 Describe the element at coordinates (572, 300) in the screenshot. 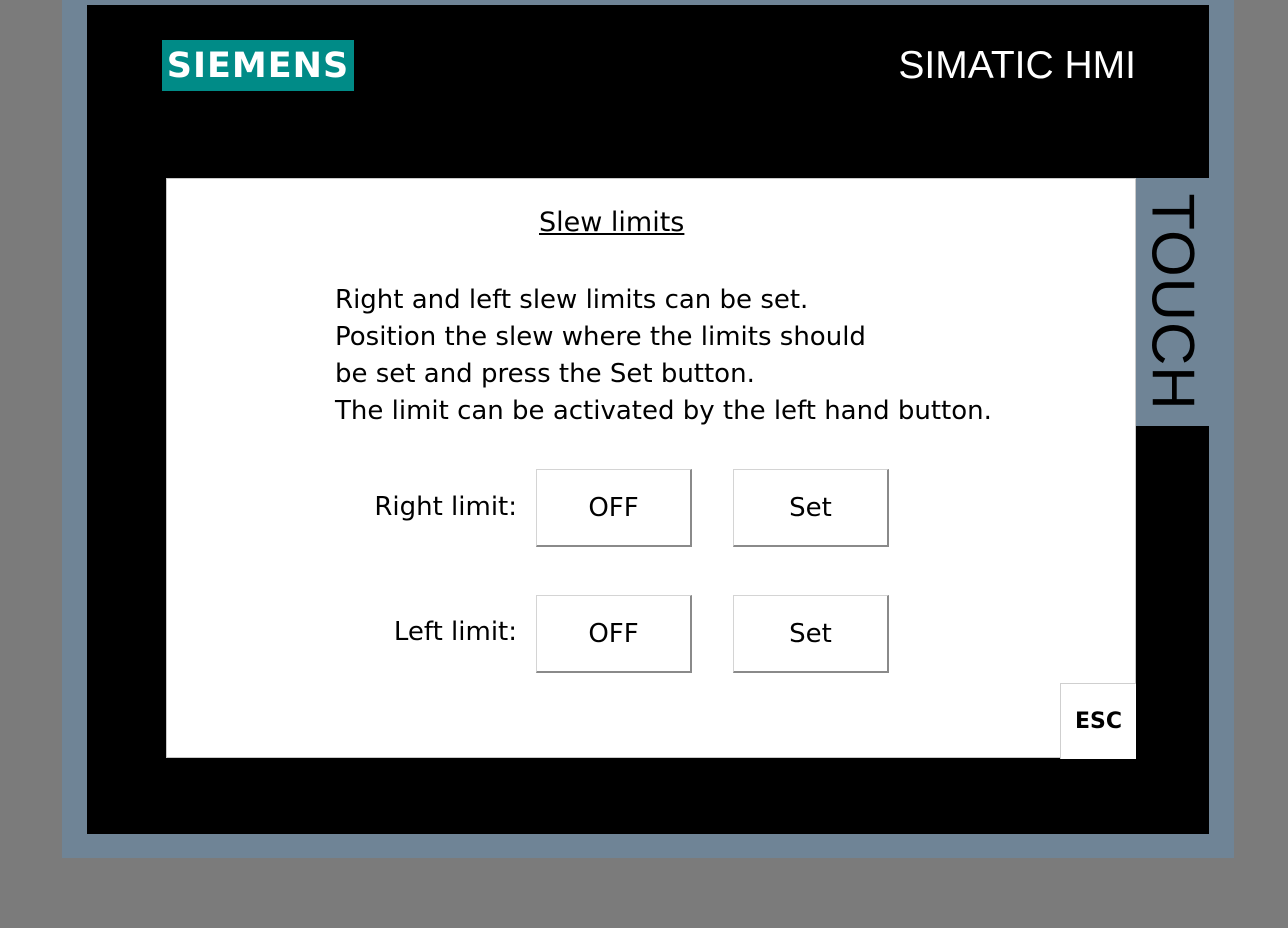

I see `description-line: Right and left slew limits can be set.` at that location.